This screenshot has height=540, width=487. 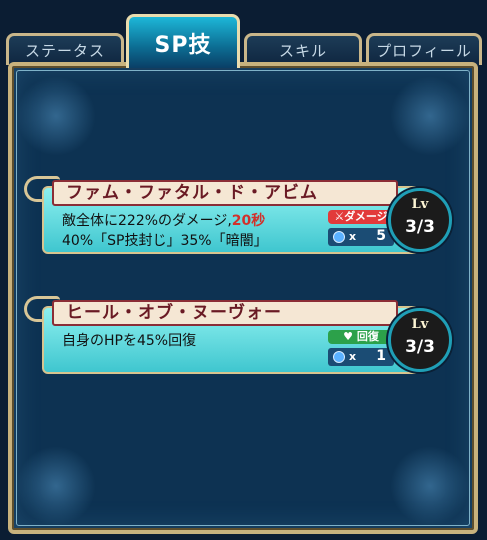 What do you see at coordinates (56, 486) in the screenshot?
I see `corner-glow-bottom-left` at bounding box center [56, 486].